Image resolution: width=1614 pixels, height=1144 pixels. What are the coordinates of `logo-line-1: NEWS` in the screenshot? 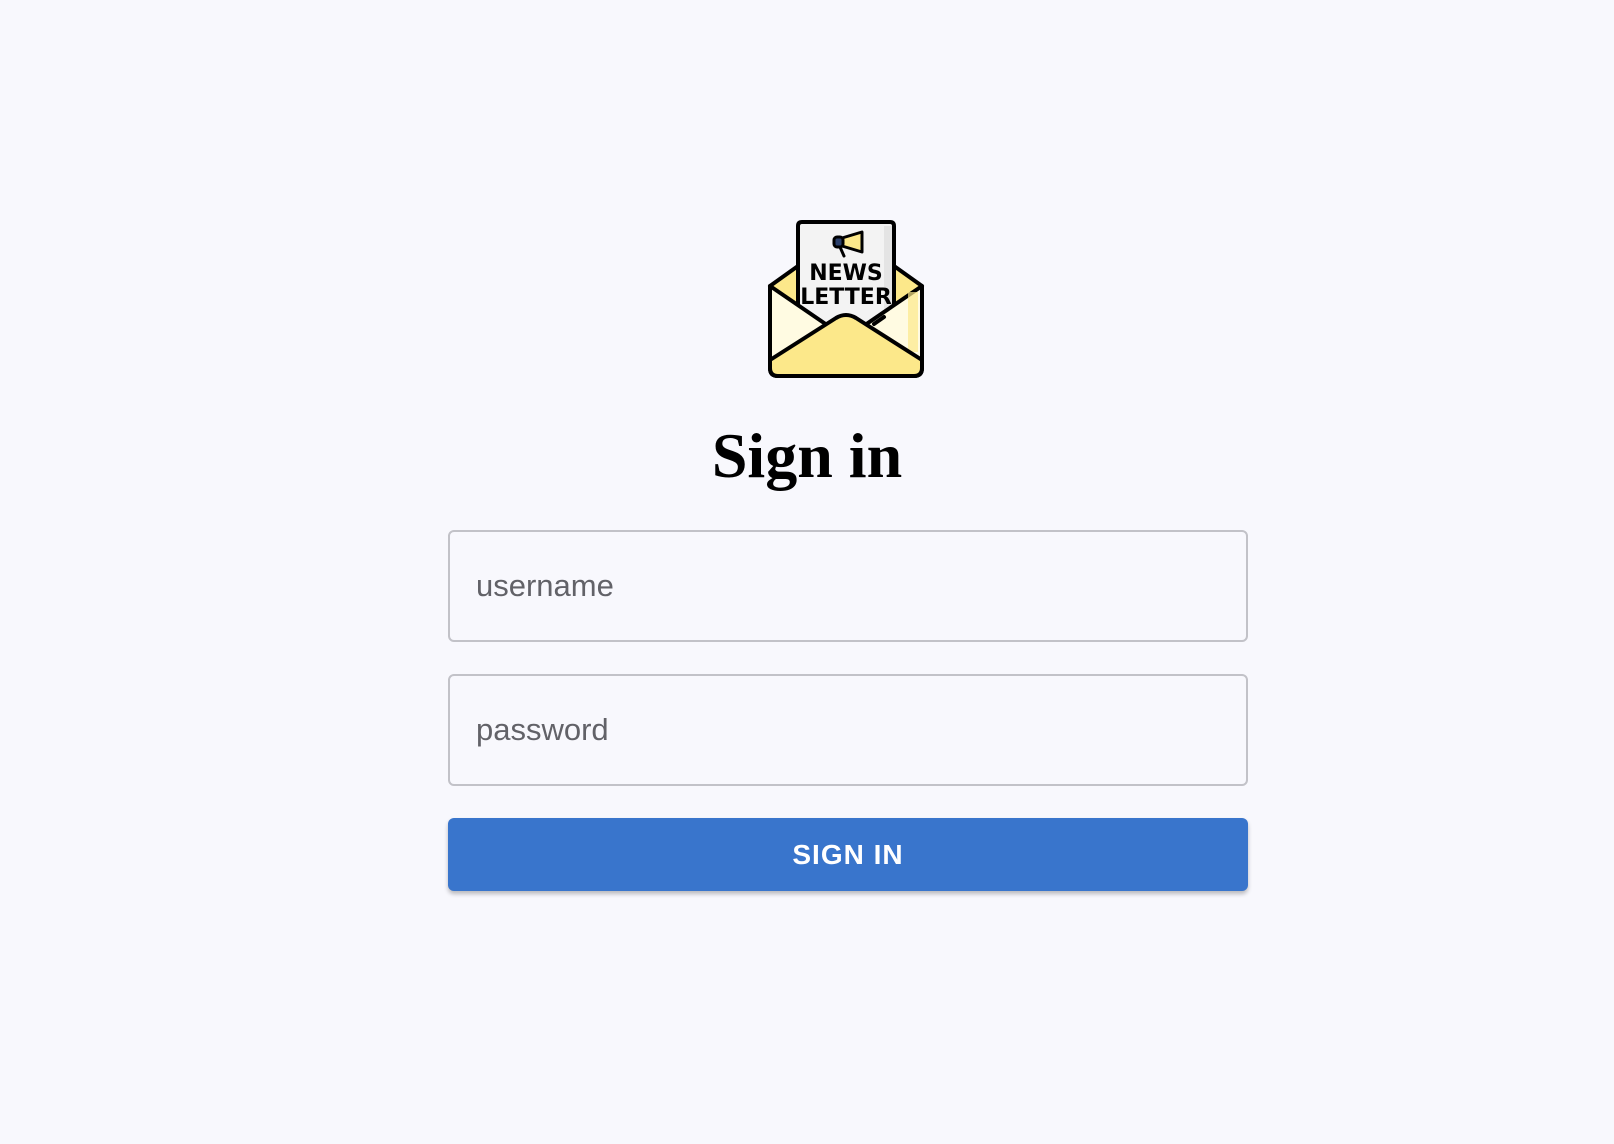 It's located at (846, 273).